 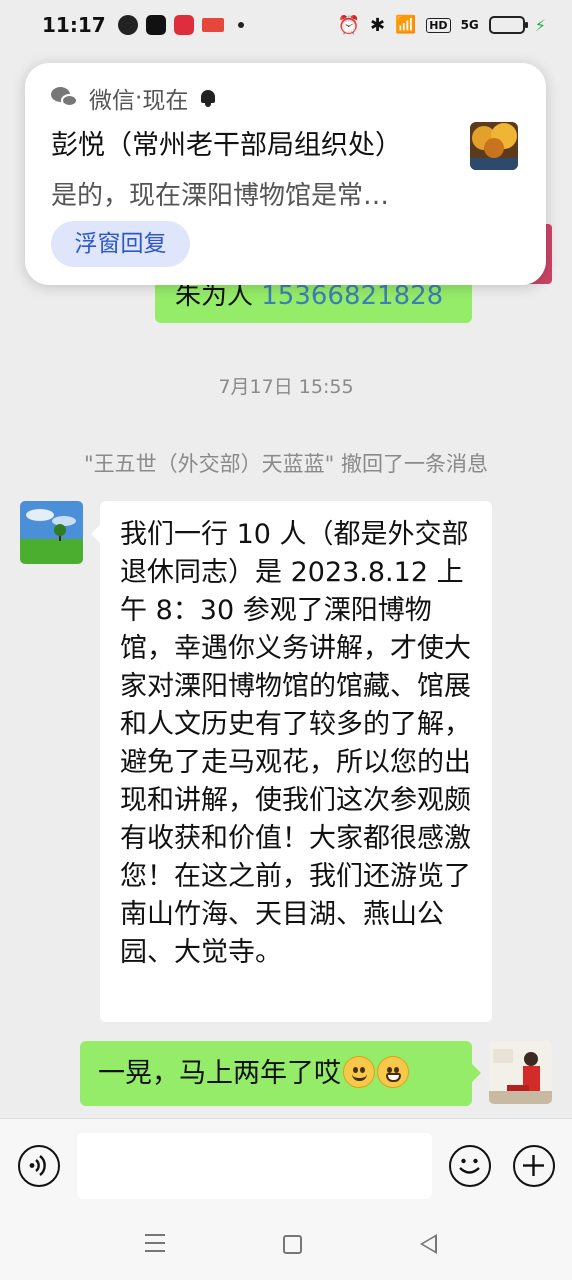 I want to click on menu-icon, so click(x=155, y=1243).